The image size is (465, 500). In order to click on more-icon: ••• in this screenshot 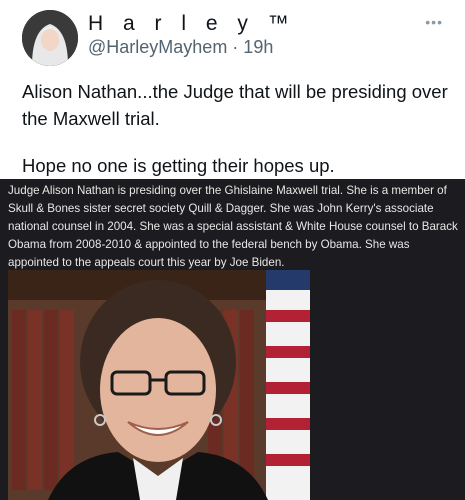, I will do `click(434, 22)`.